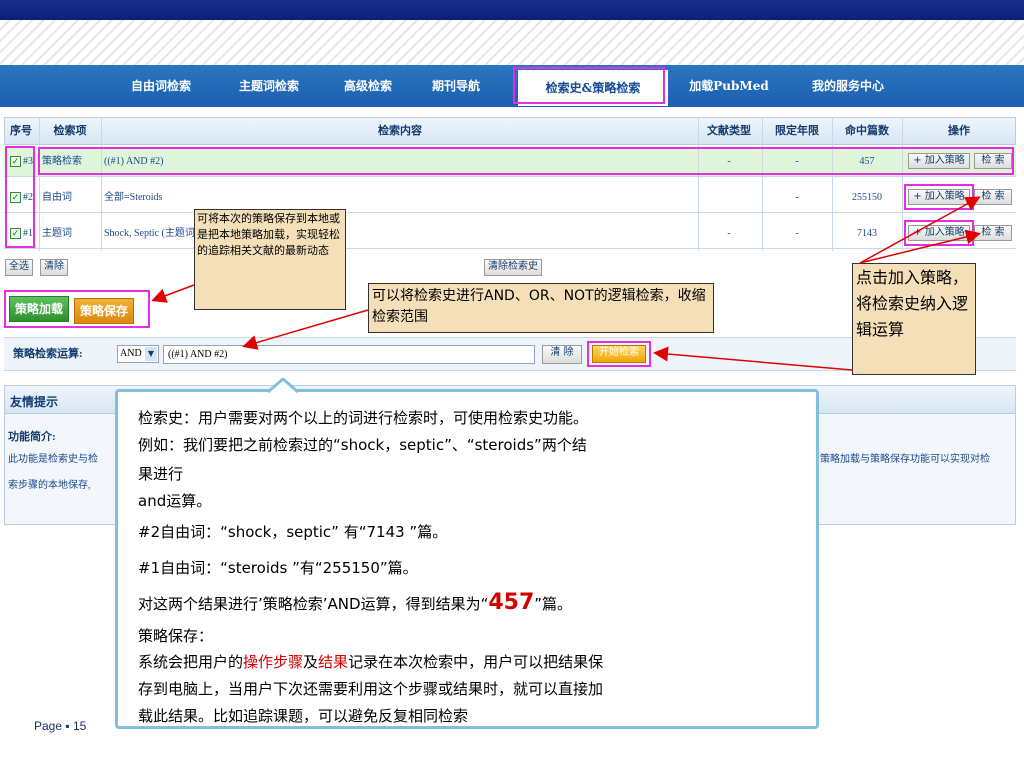 The image size is (1024, 768). I want to click on popup-text: 记录在本次检索中，用户可以把结果保, so click(476, 662).